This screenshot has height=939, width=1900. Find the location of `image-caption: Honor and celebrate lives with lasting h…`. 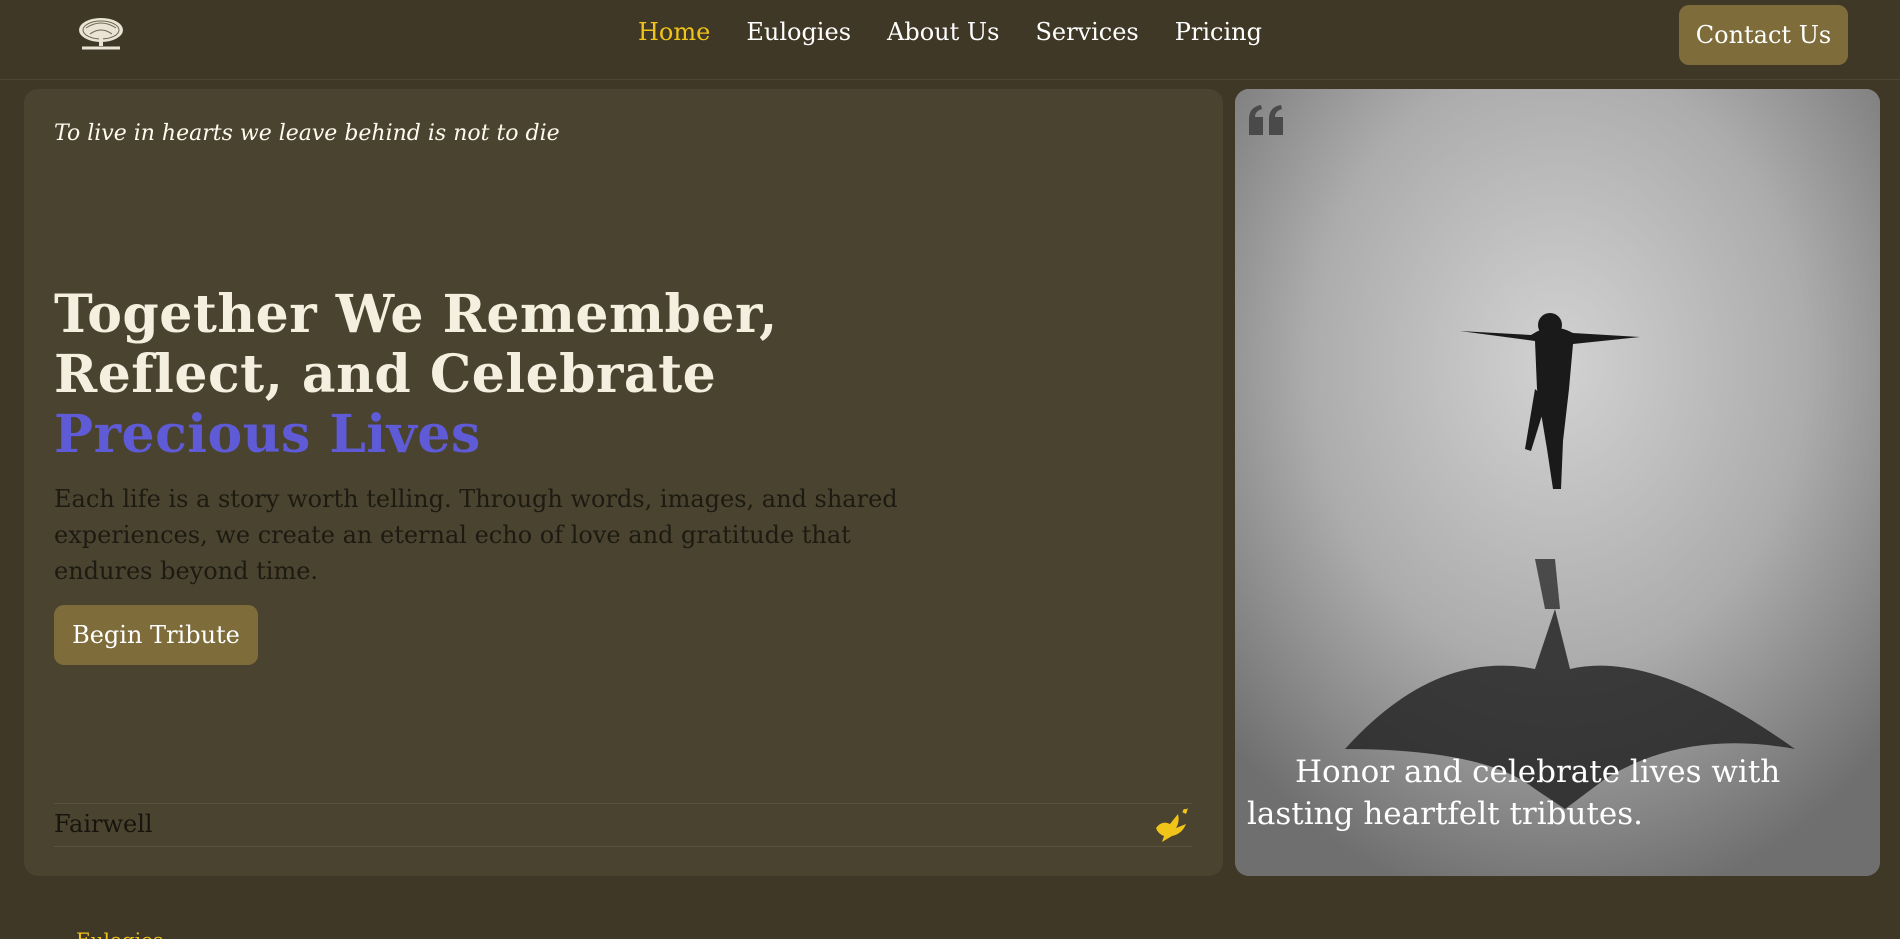

image-caption: Honor and celebrate lives with lasting h… is located at coordinates (1514, 793).